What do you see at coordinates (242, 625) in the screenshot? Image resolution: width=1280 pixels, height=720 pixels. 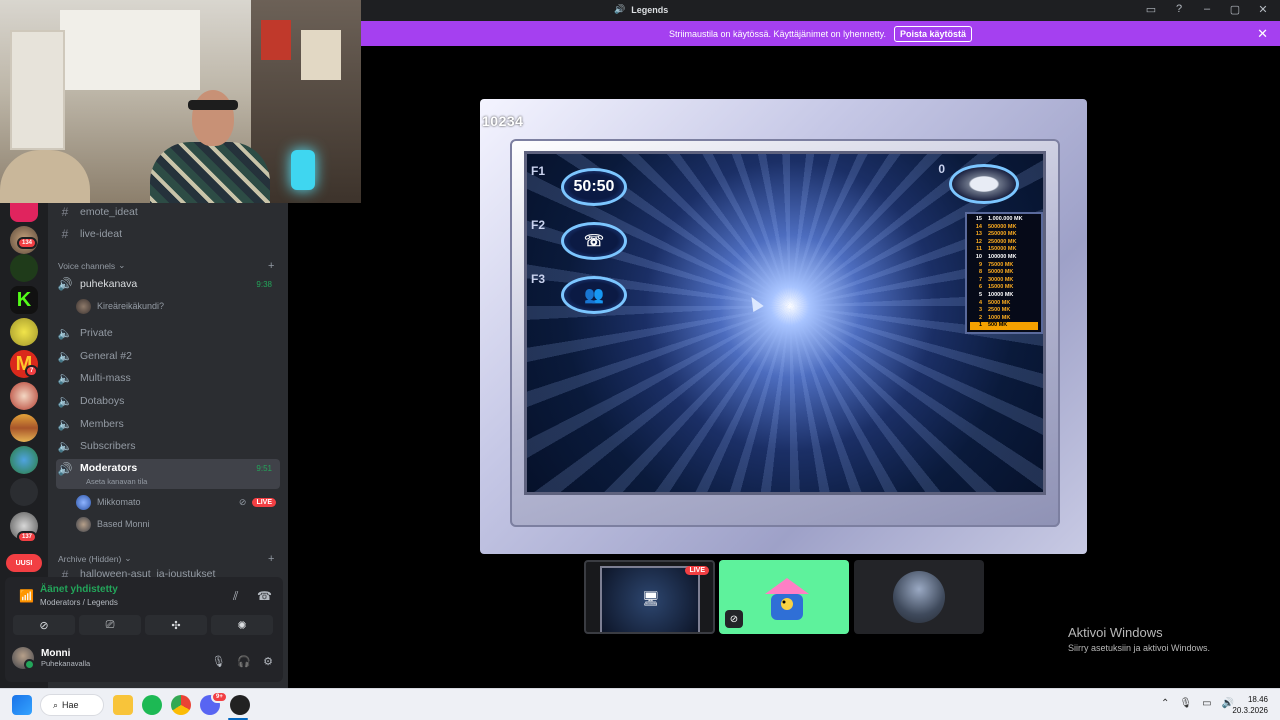 I see `soundboard-button: ✺` at bounding box center [242, 625].